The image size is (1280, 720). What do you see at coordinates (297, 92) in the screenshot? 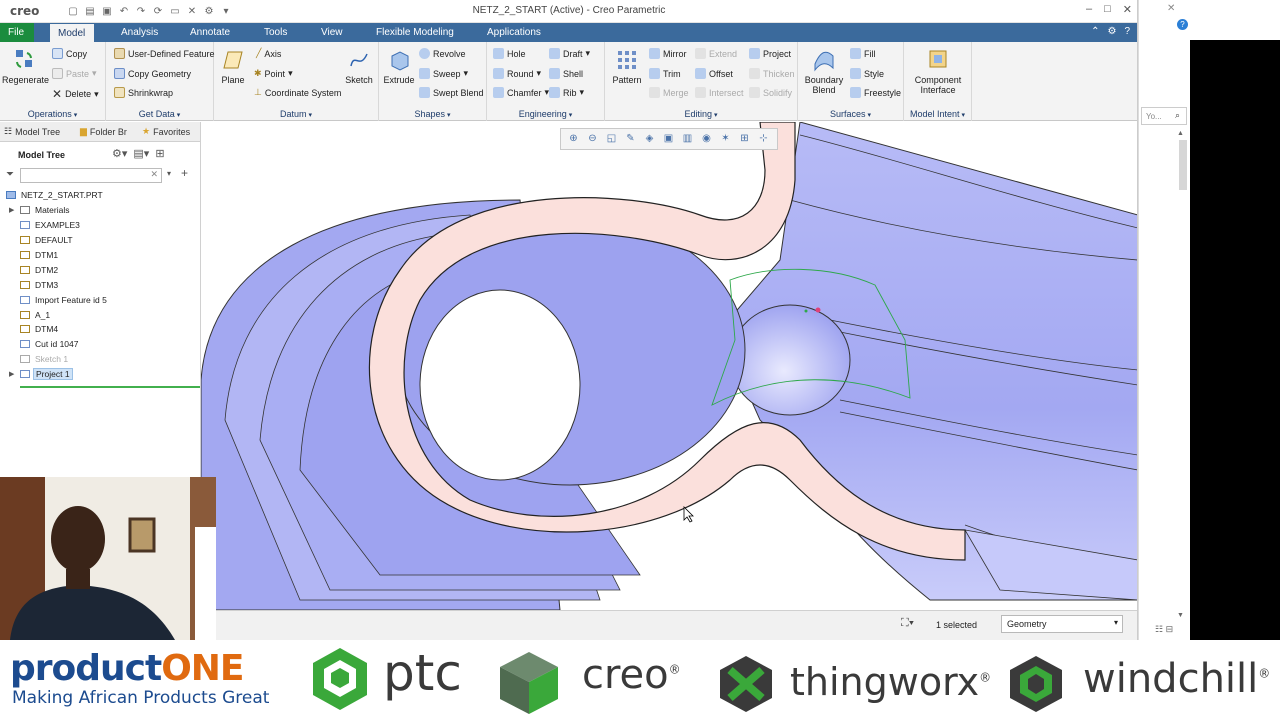
I see `coordinate-system-button: ⊥ Coordinate System` at bounding box center [297, 92].